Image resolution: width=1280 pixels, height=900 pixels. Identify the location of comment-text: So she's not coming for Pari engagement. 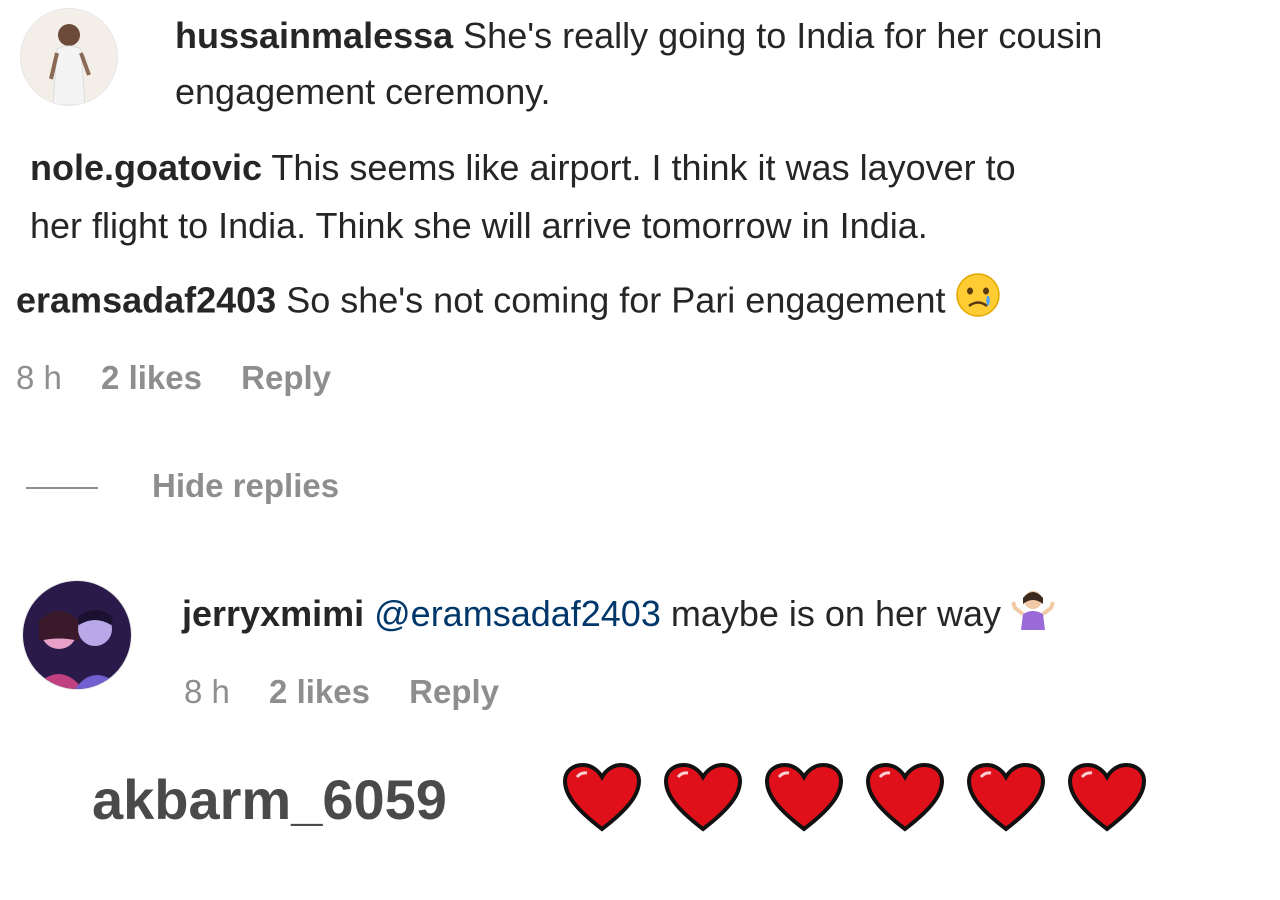
(616, 300).